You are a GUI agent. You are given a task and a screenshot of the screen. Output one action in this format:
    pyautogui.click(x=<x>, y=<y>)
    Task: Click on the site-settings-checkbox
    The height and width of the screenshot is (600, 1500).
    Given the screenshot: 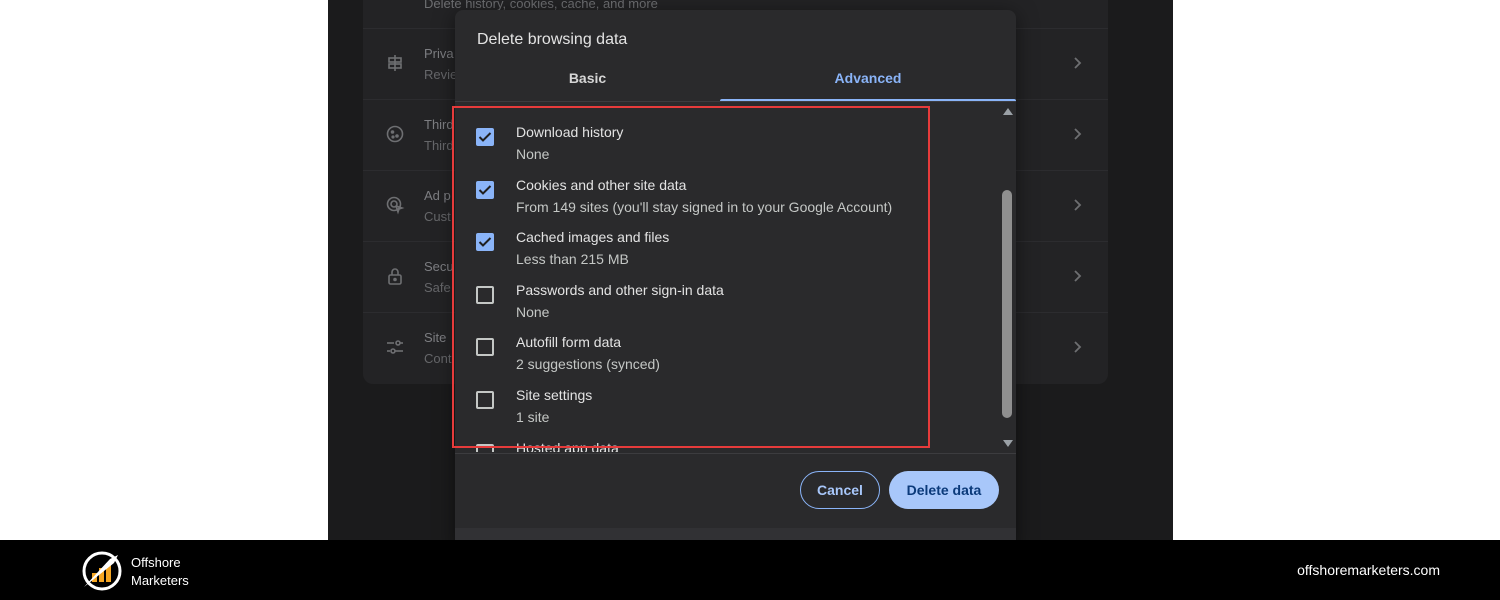 What is the action you would take?
    pyautogui.click(x=485, y=400)
    